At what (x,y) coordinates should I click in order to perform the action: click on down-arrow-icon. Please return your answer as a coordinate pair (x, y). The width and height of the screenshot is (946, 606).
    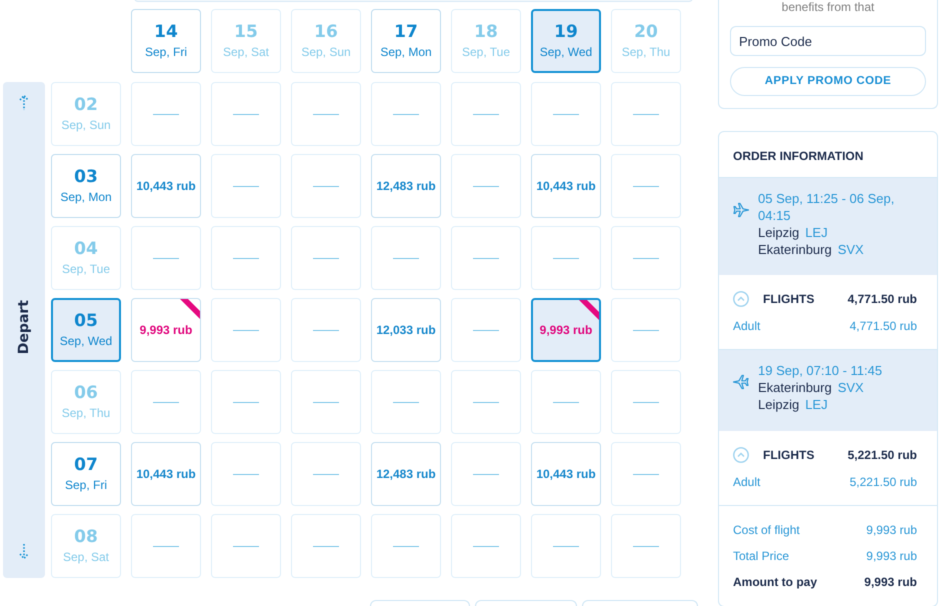
    Looking at the image, I should click on (24, 552).